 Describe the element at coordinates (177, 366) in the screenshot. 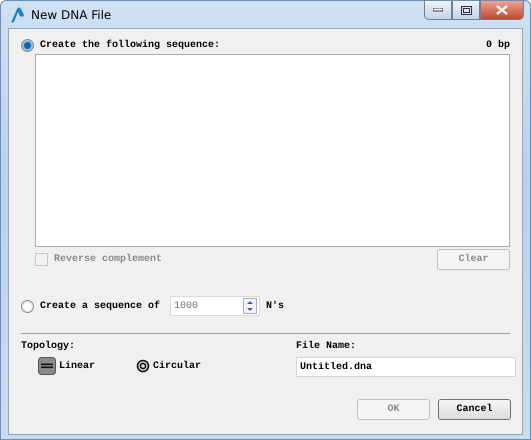

I see `topology-option-label: Circular` at that location.